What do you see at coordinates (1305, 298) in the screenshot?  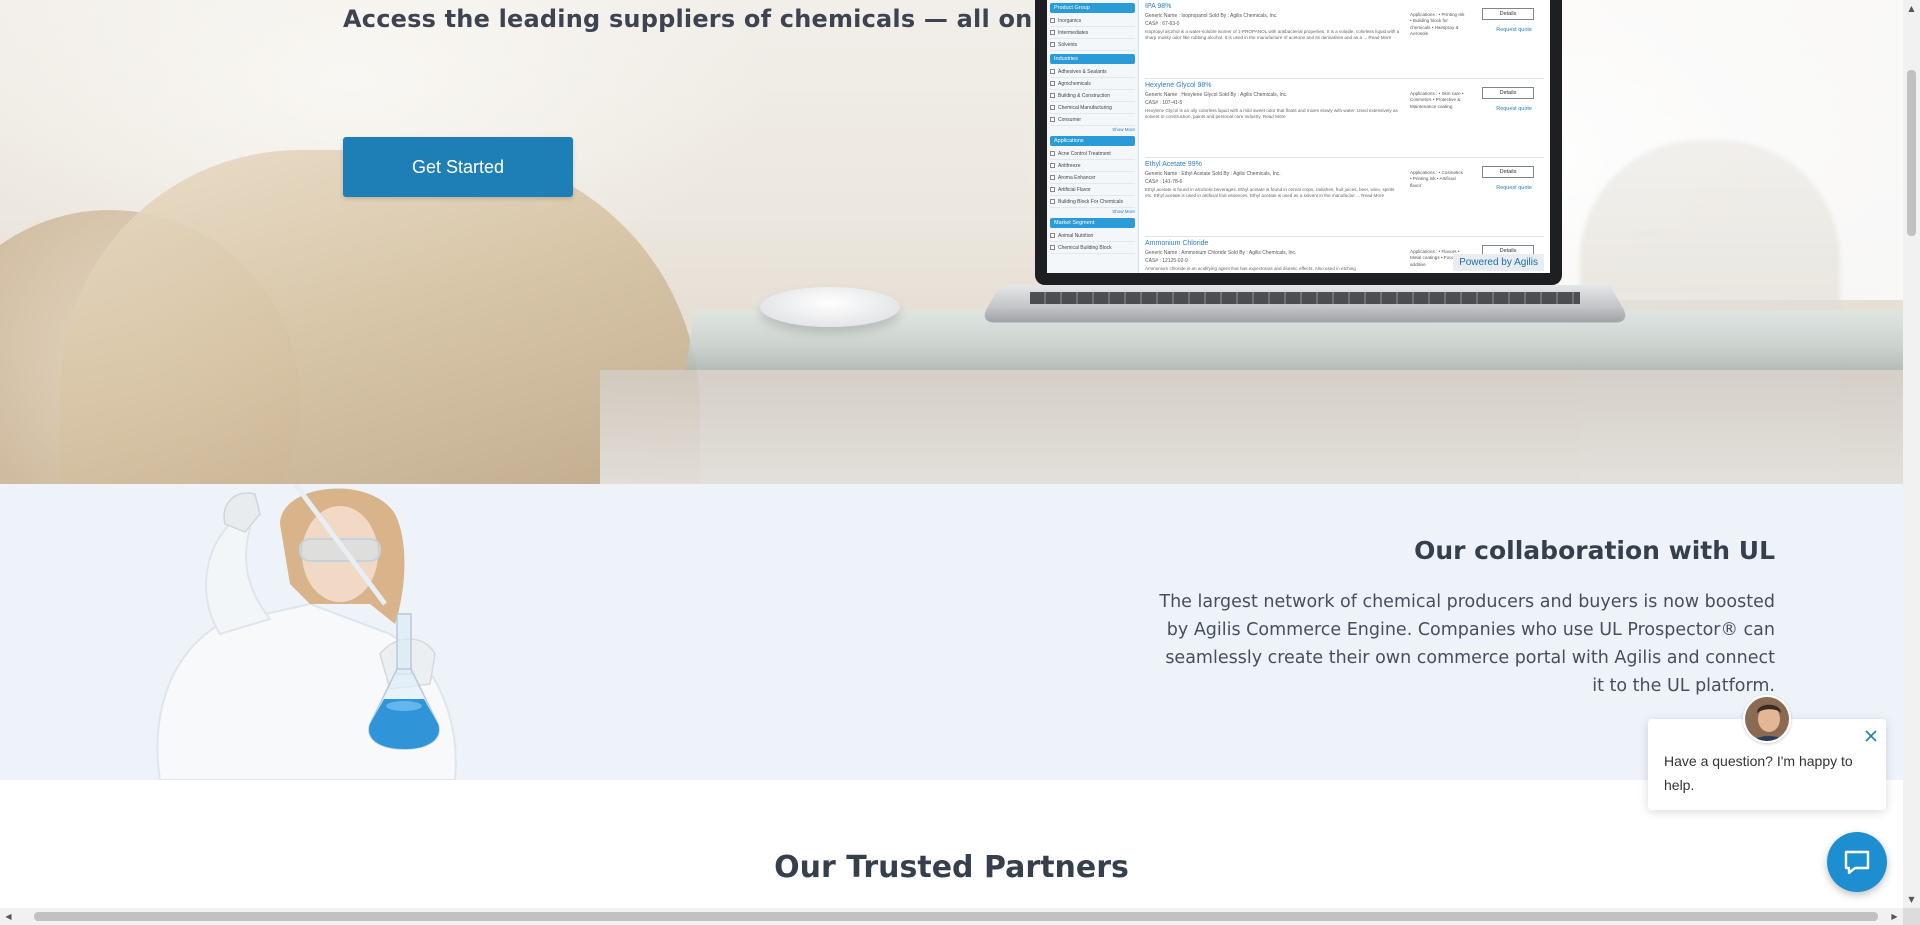 I see `laptop-keyboard-image` at bounding box center [1305, 298].